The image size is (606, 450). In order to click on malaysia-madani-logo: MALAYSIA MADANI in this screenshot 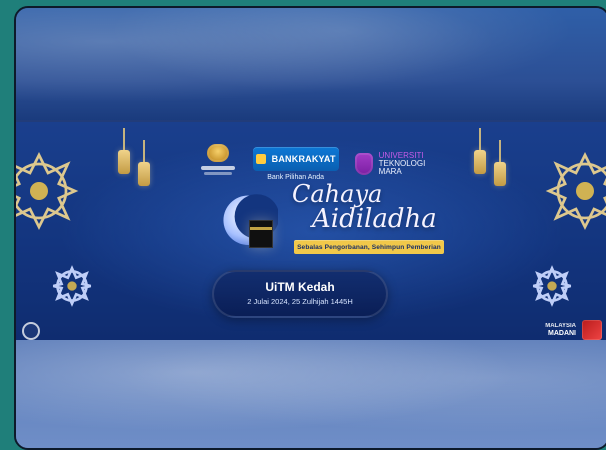, I will do `click(560, 330)`.